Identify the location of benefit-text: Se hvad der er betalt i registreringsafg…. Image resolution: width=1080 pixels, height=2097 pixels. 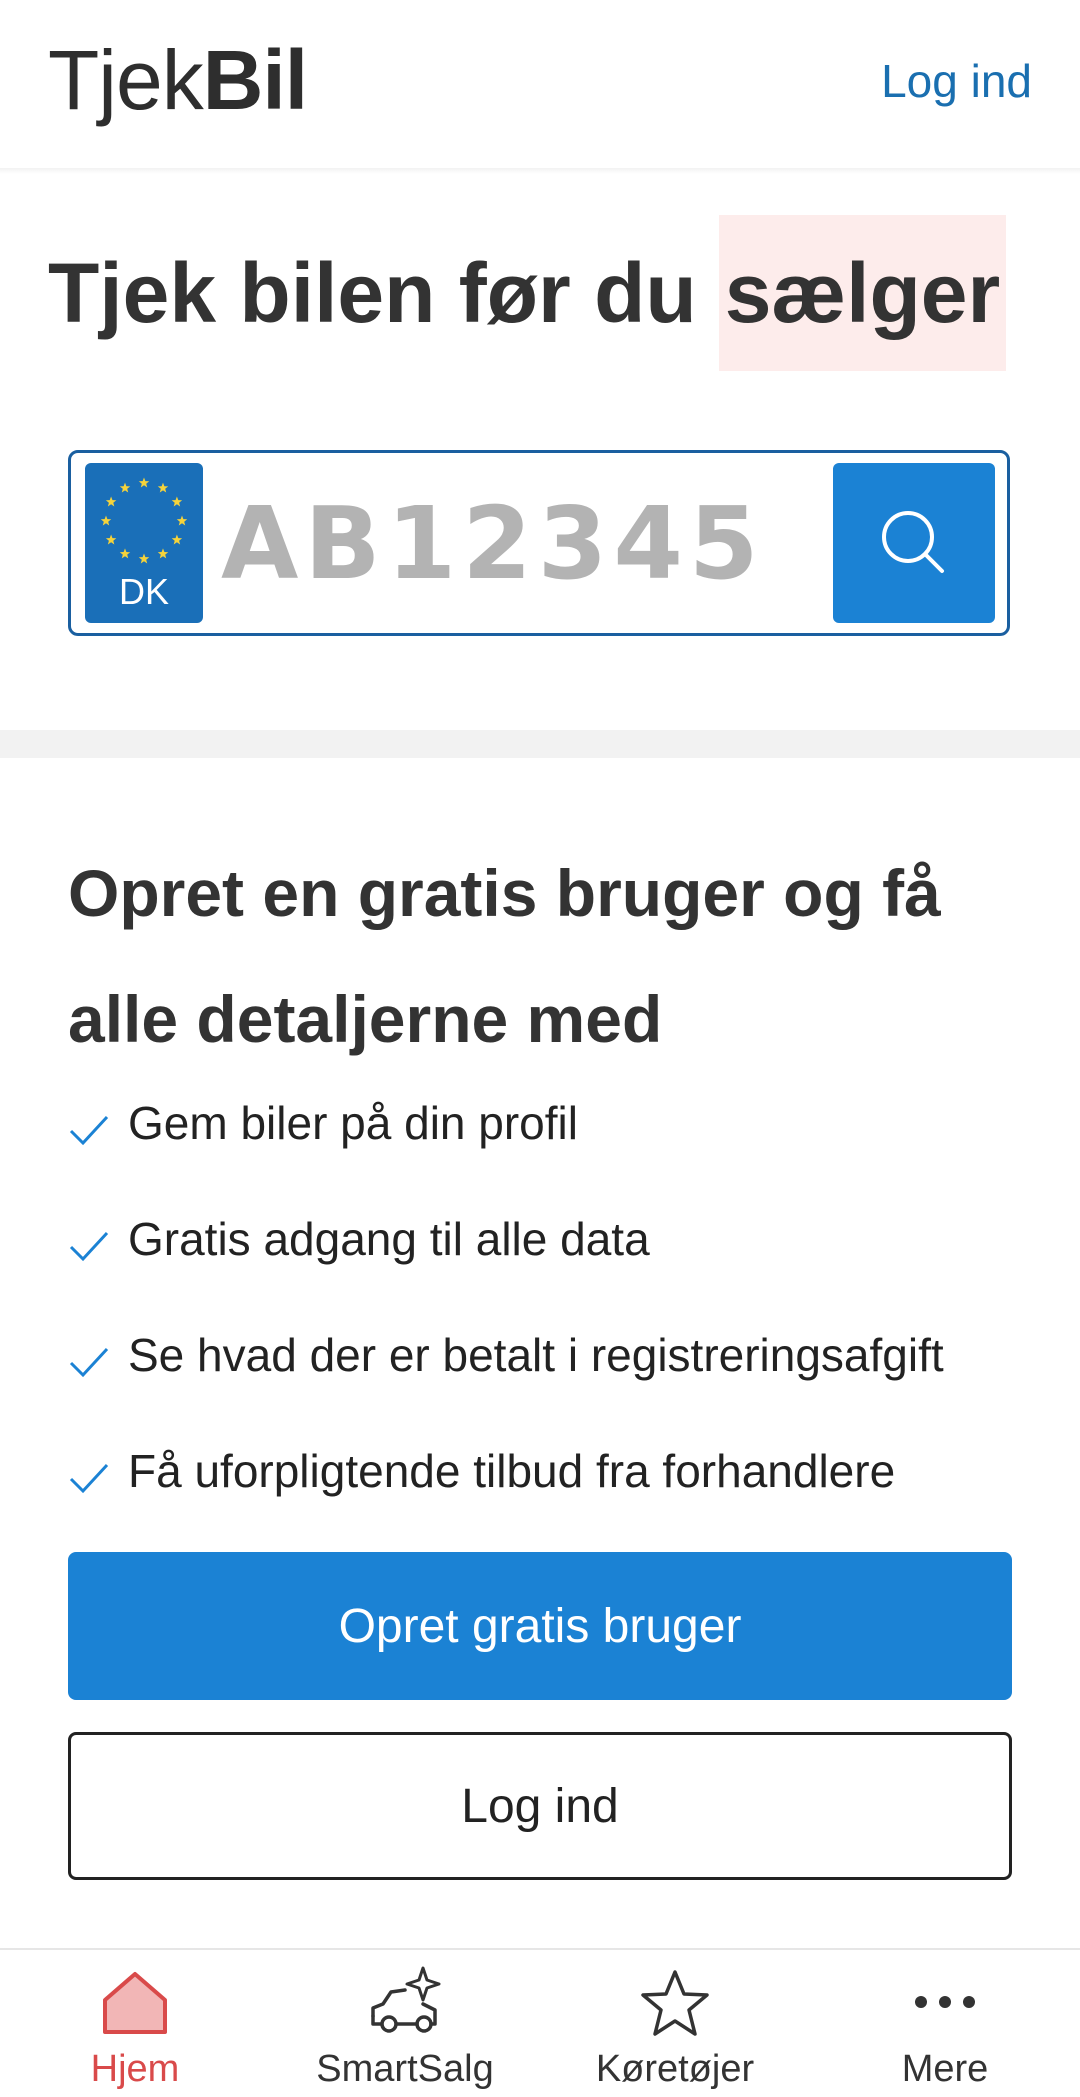
(536, 1355).